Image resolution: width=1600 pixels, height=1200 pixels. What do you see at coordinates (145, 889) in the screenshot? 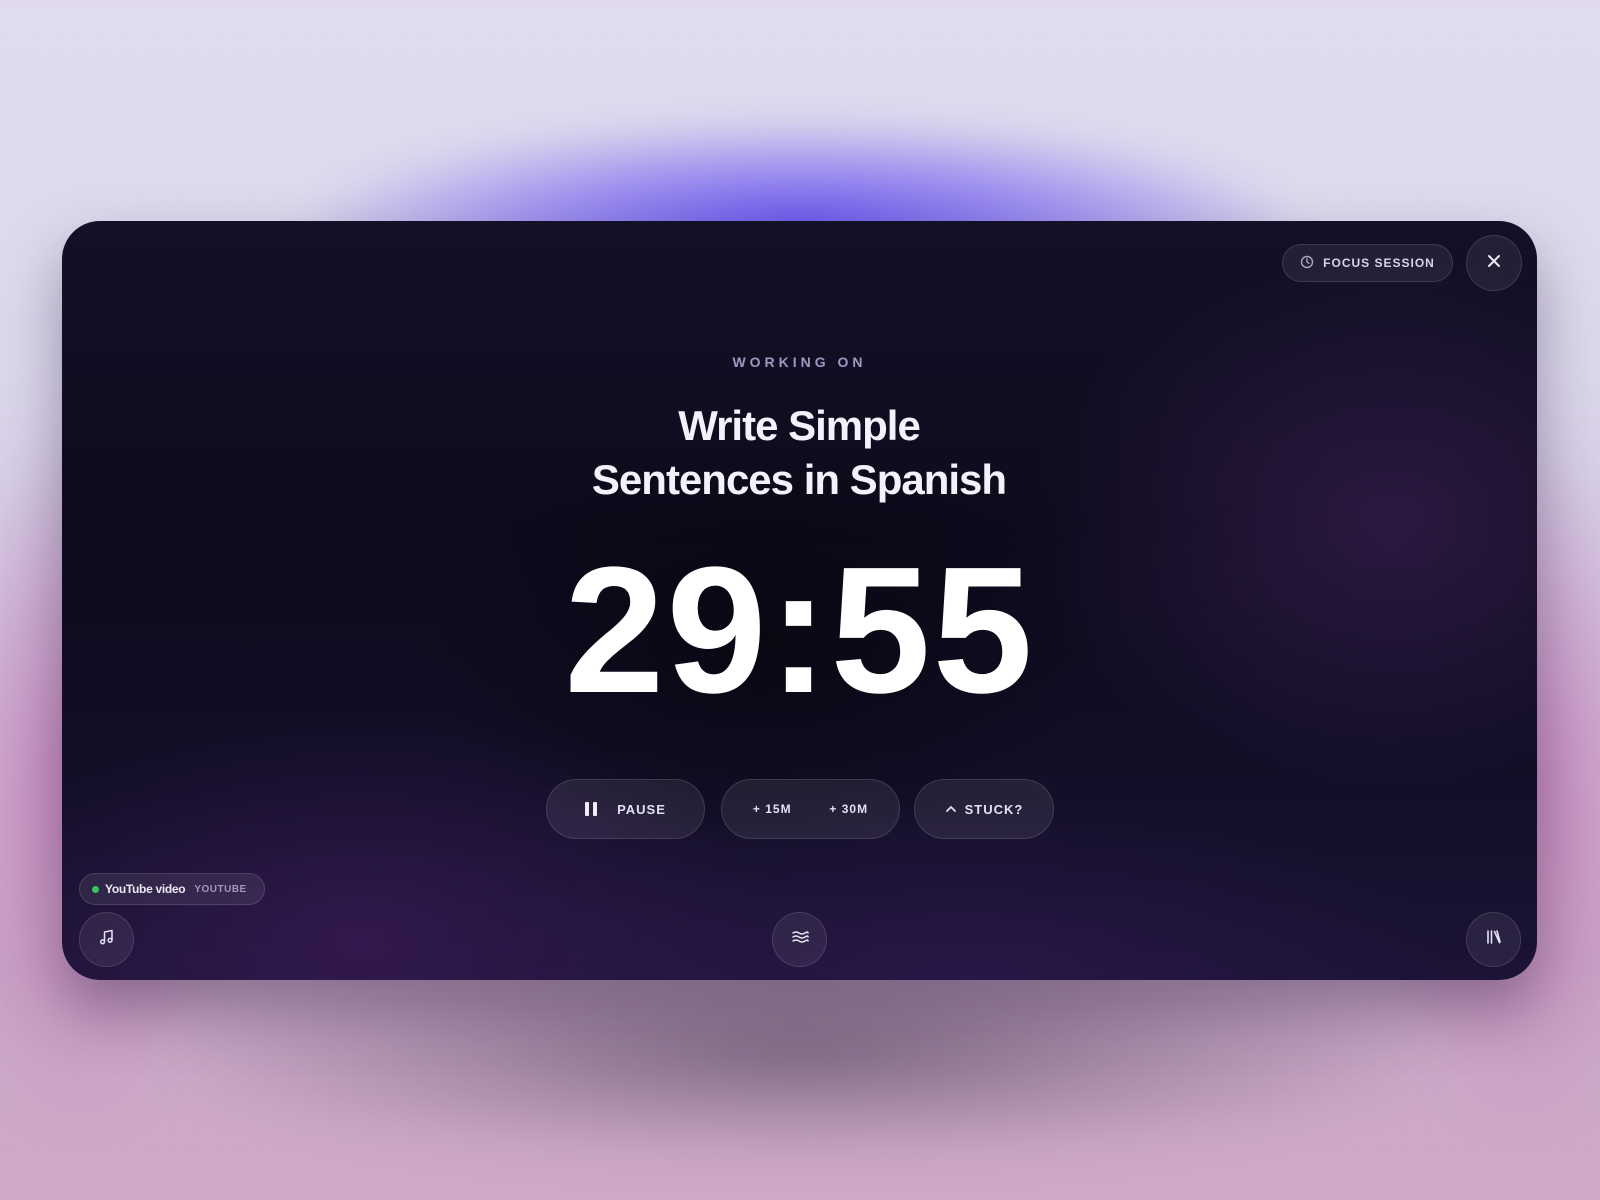
I see `media-source-title: YouTube video` at bounding box center [145, 889].